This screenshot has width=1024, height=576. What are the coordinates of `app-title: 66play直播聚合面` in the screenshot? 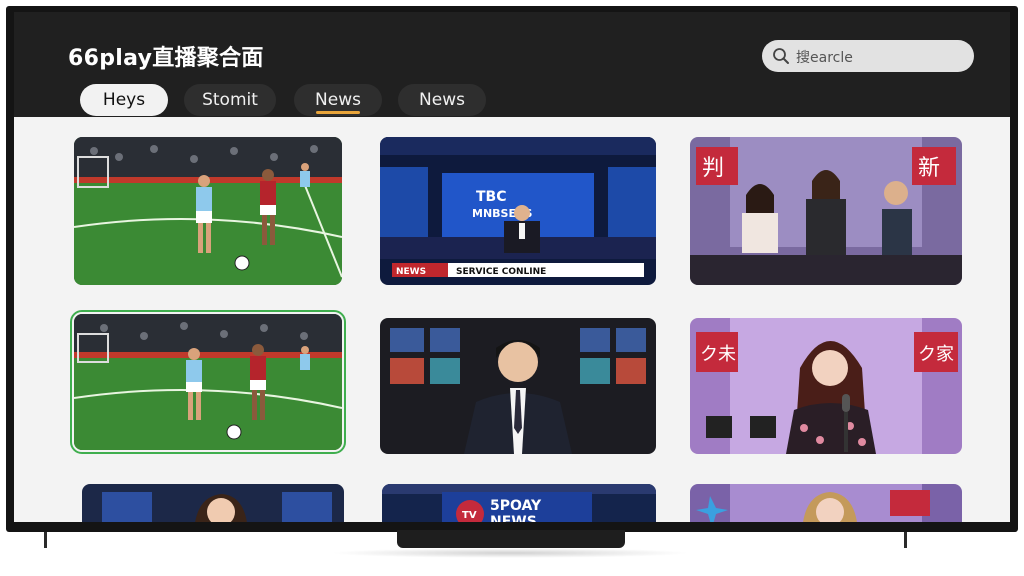 It's located at (166, 58).